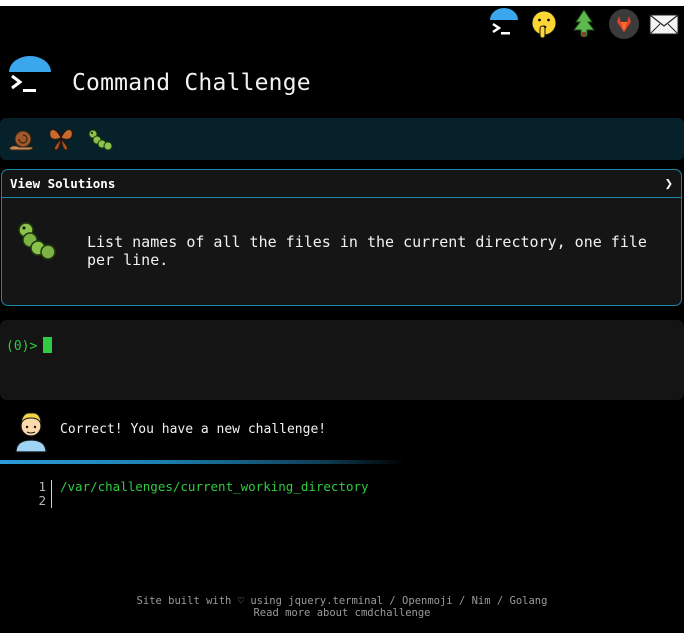 This screenshot has width=684, height=633. What do you see at coordinates (544, 24) in the screenshot?
I see `shushing-face-icon` at bounding box center [544, 24].